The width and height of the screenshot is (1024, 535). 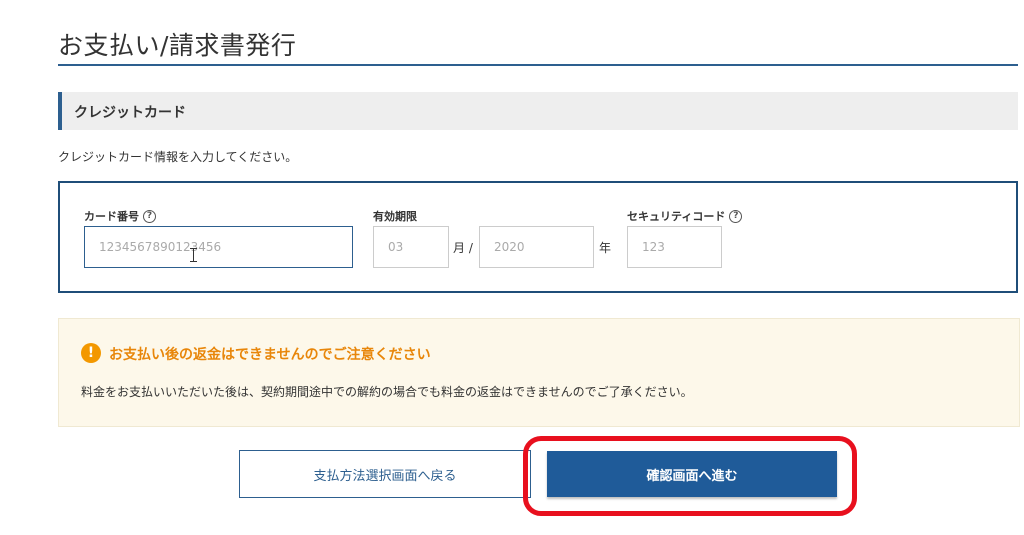 I want to click on expiry-label-group: 有効期限, so click(x=395, y=216).